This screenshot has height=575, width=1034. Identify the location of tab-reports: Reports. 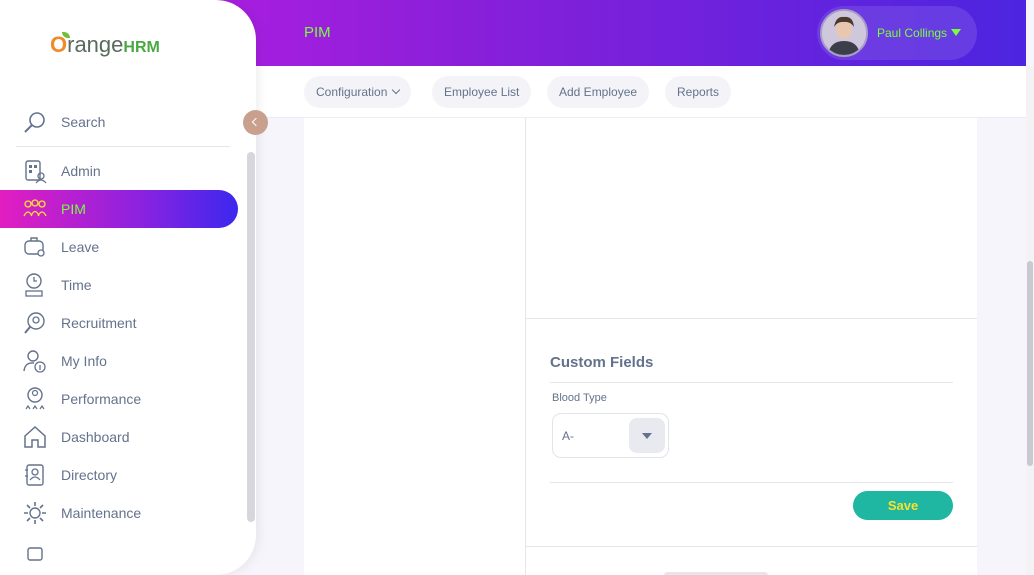
(698, 92).